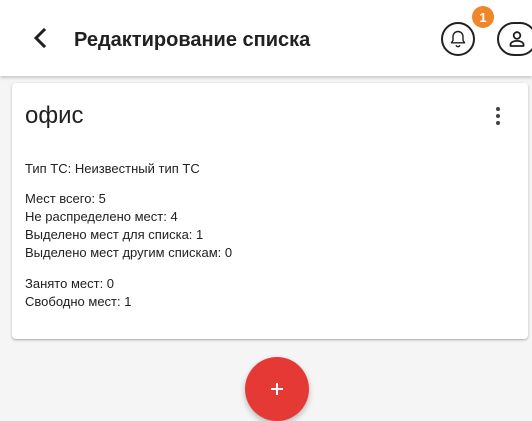 This screenshot has width=532, height=421. I want to click on card-menu-button, so click(498, 116).